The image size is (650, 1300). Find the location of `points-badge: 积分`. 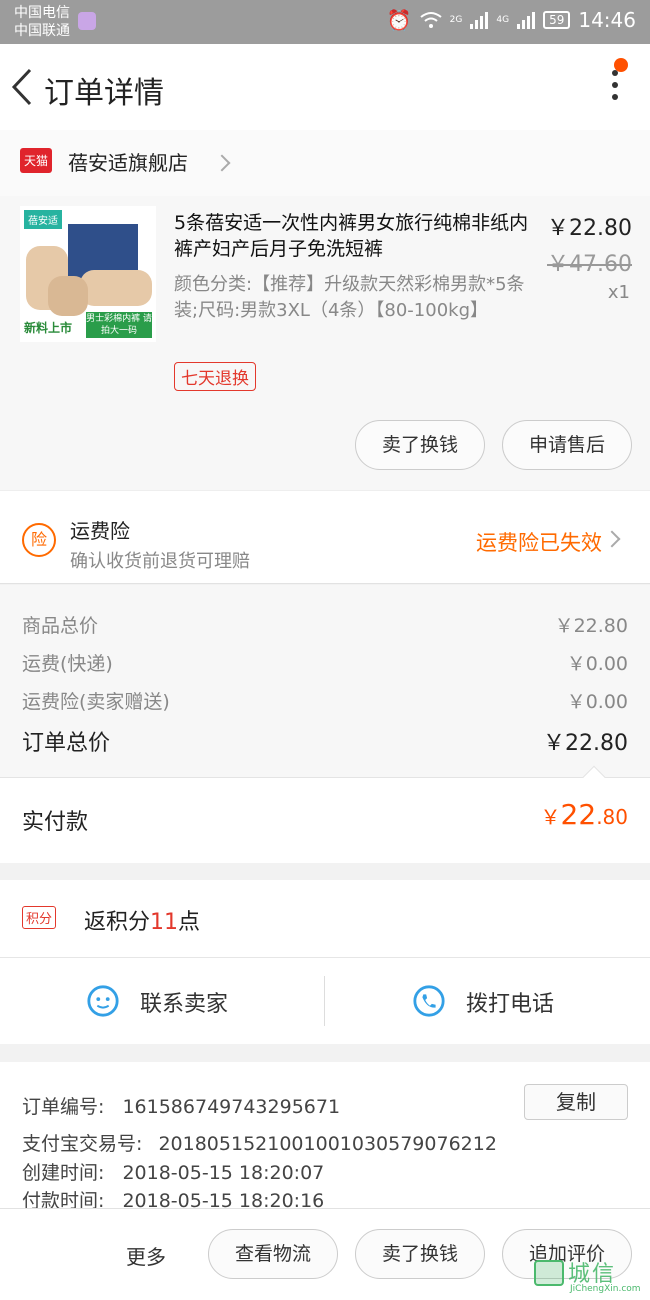

points-badge: 积分 is located at coordinates (39, 917).